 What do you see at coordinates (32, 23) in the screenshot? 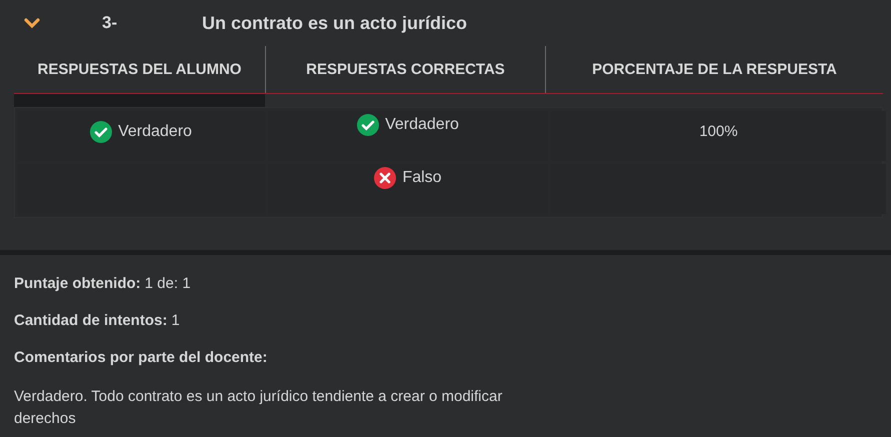
I see `chevron-icon` at bounding box center [32, 23].